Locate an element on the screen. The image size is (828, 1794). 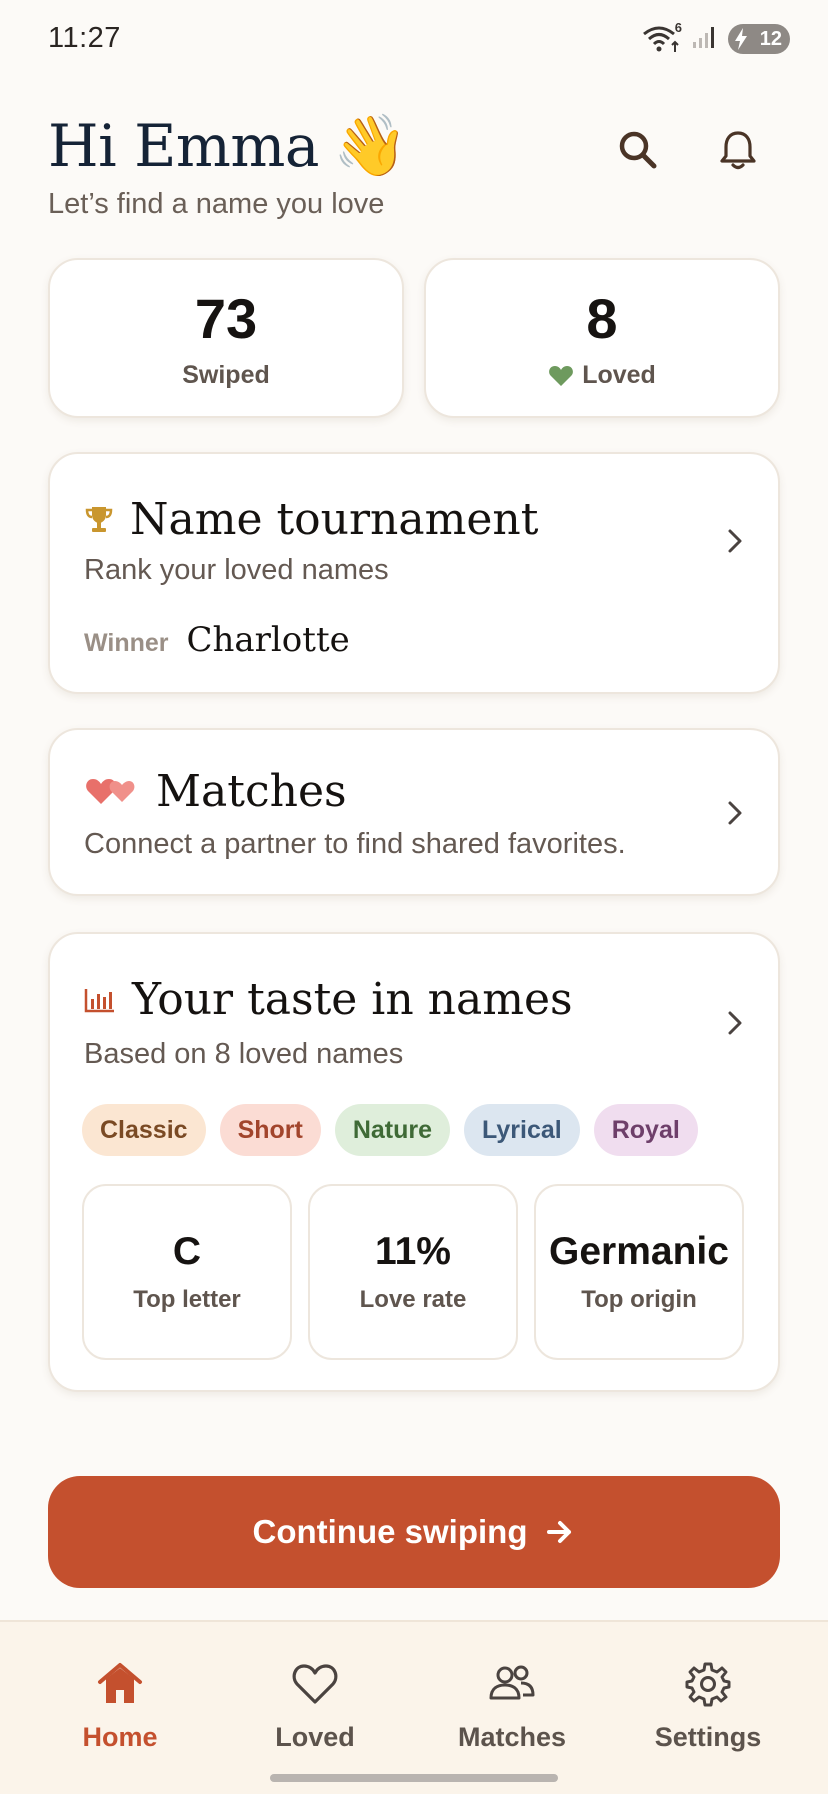
greeting-subtitle: Let’s find a name you love is located at coordinates (216, 204).